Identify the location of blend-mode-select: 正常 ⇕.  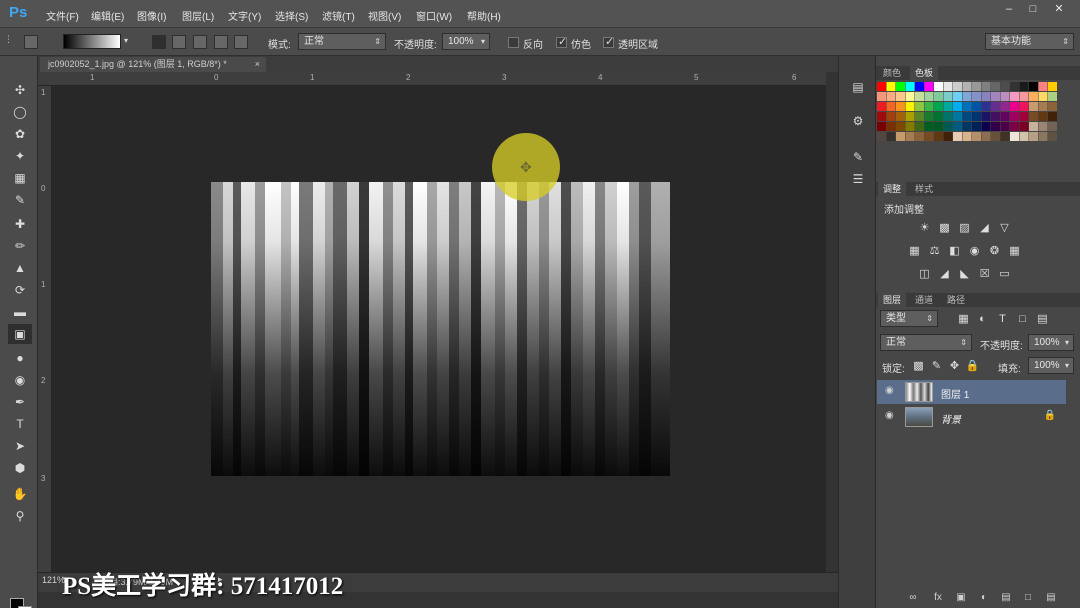
(926, 342).